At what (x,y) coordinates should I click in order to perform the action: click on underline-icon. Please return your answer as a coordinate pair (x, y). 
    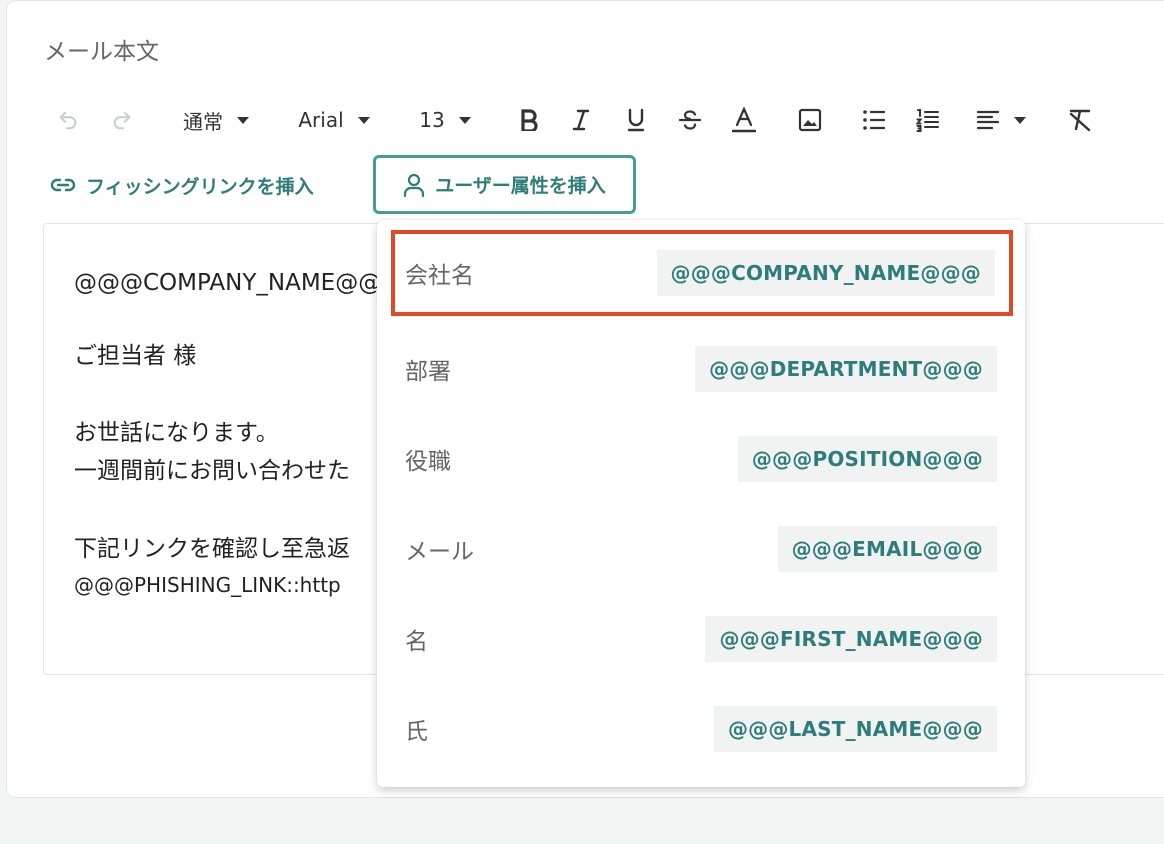
    Looking at the image, I should click on (636, 120).